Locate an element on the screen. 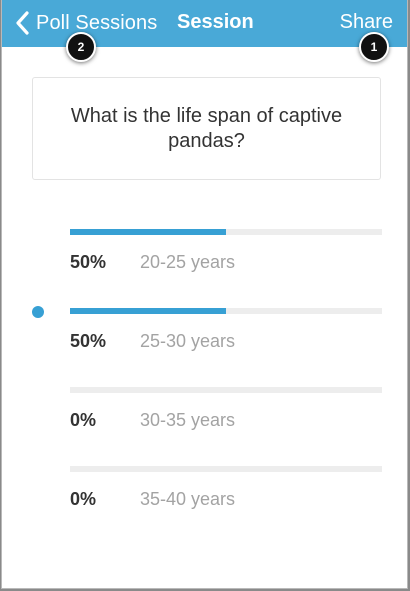 The width and height of the screenshot is (410, 591). chevron-left-icon is located at coordinates (22, 23).